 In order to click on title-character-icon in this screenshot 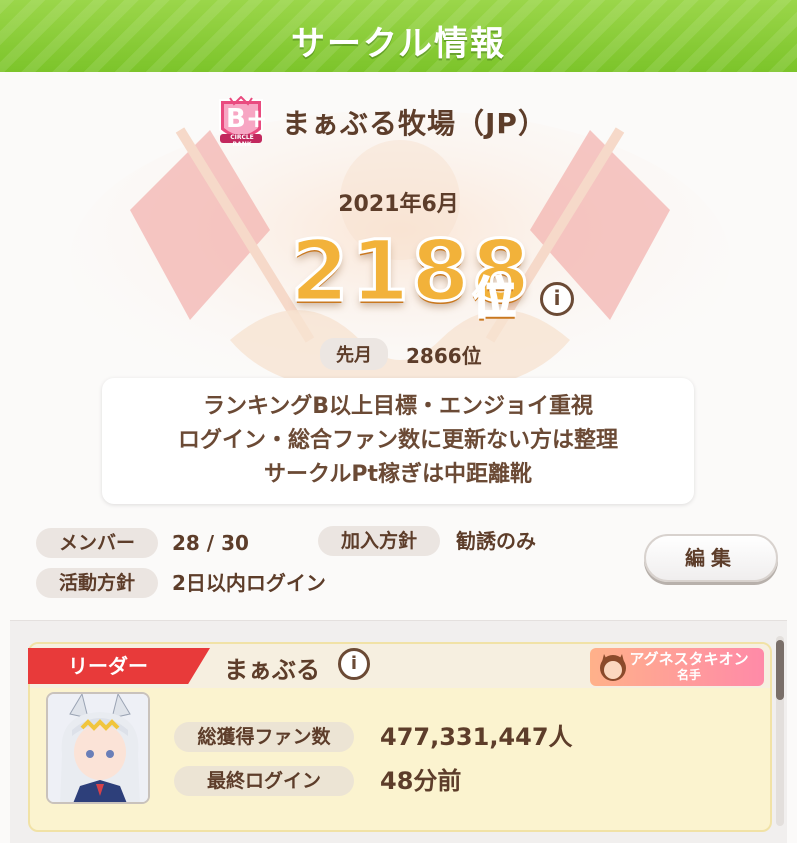, I will do `click(613, 667)`.